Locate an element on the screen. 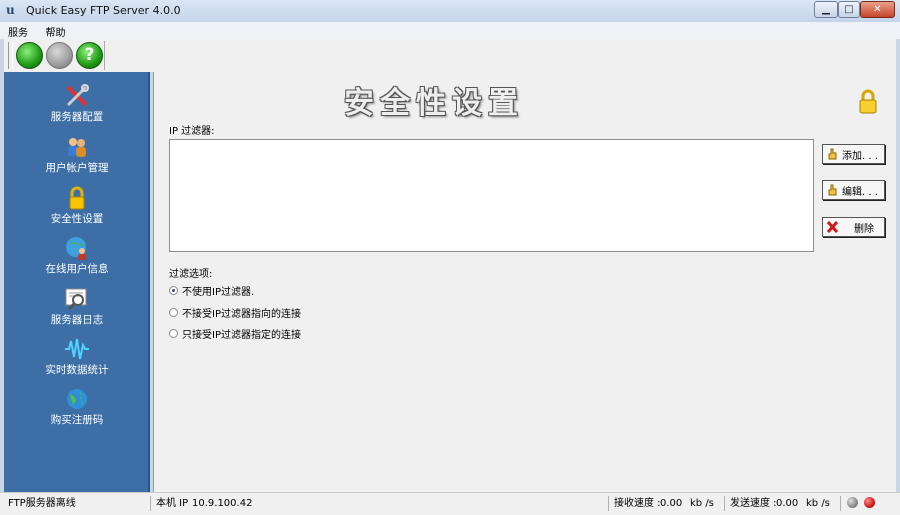  menu-help: 帮助 is located at coordinates (55, 30).